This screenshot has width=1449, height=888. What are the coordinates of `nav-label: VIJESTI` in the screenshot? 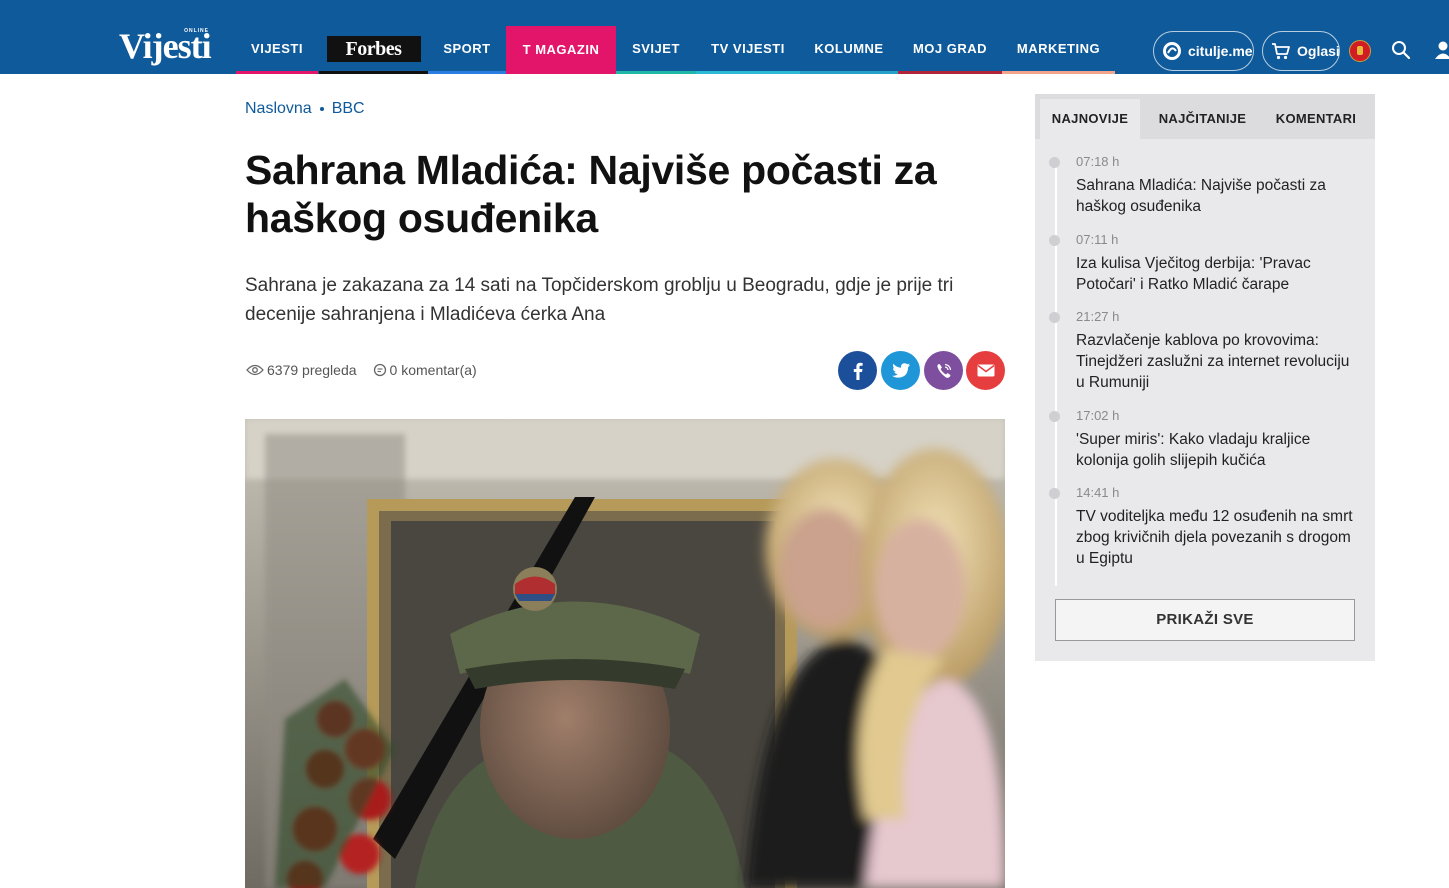 It's located at (277, 48).